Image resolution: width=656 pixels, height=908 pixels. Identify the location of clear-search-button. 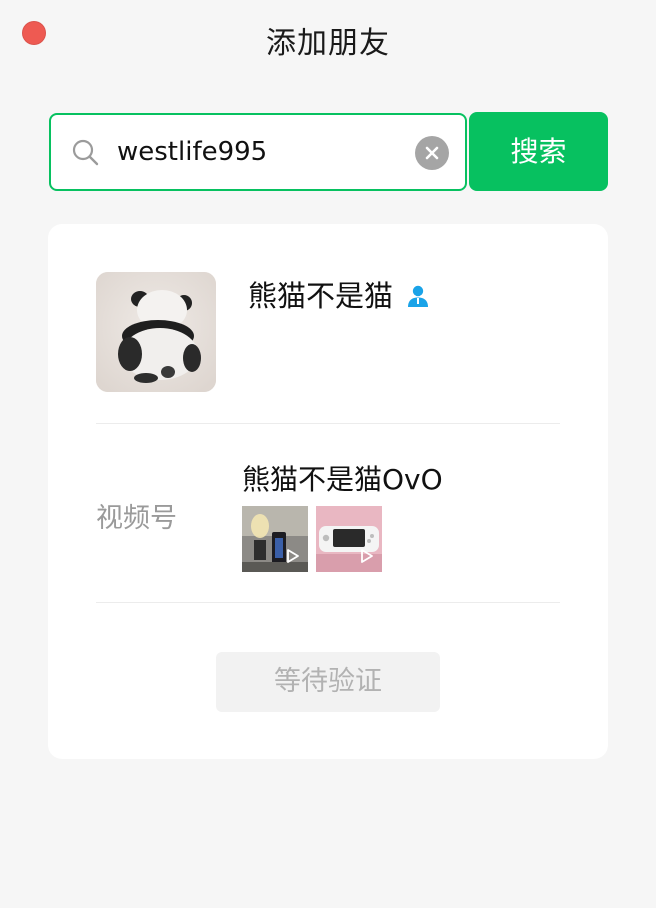
(432, 153).